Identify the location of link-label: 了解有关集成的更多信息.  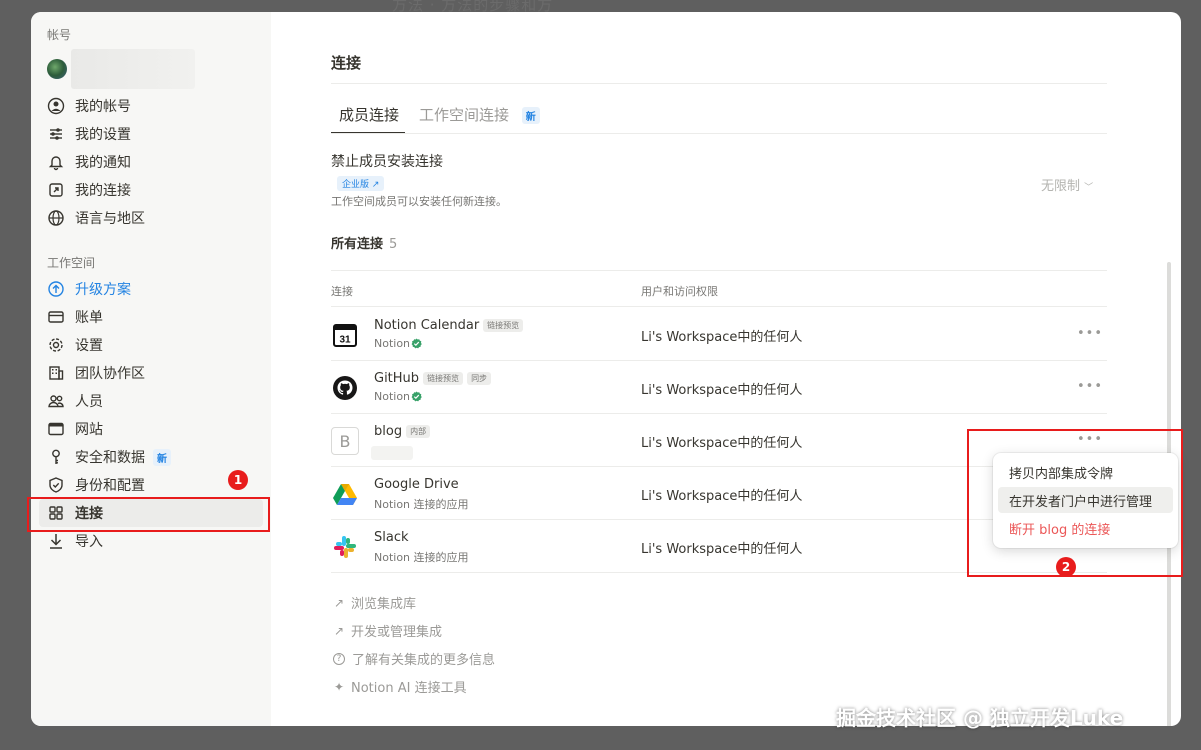
(424, 660).